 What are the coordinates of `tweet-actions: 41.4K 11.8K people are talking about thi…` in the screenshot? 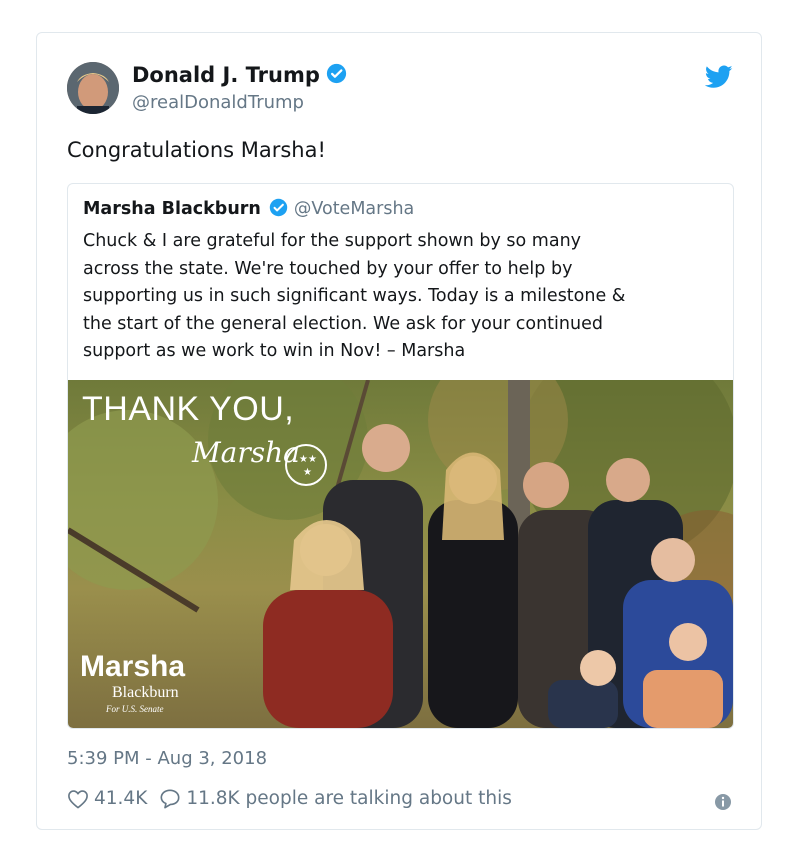 It's located at (289, 798).